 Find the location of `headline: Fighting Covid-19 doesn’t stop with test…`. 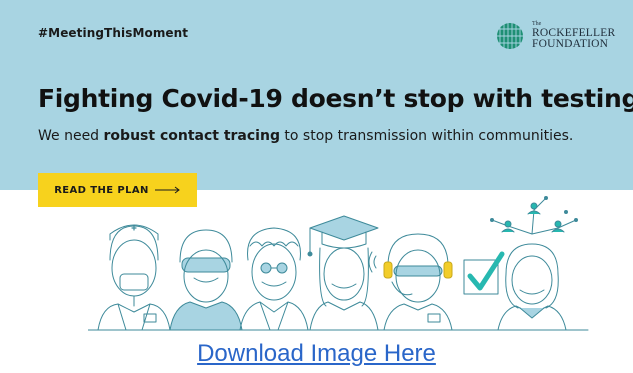

headline: Fighting Covid-19 doesn’t stop with test… is located at coordinates (335, 98).